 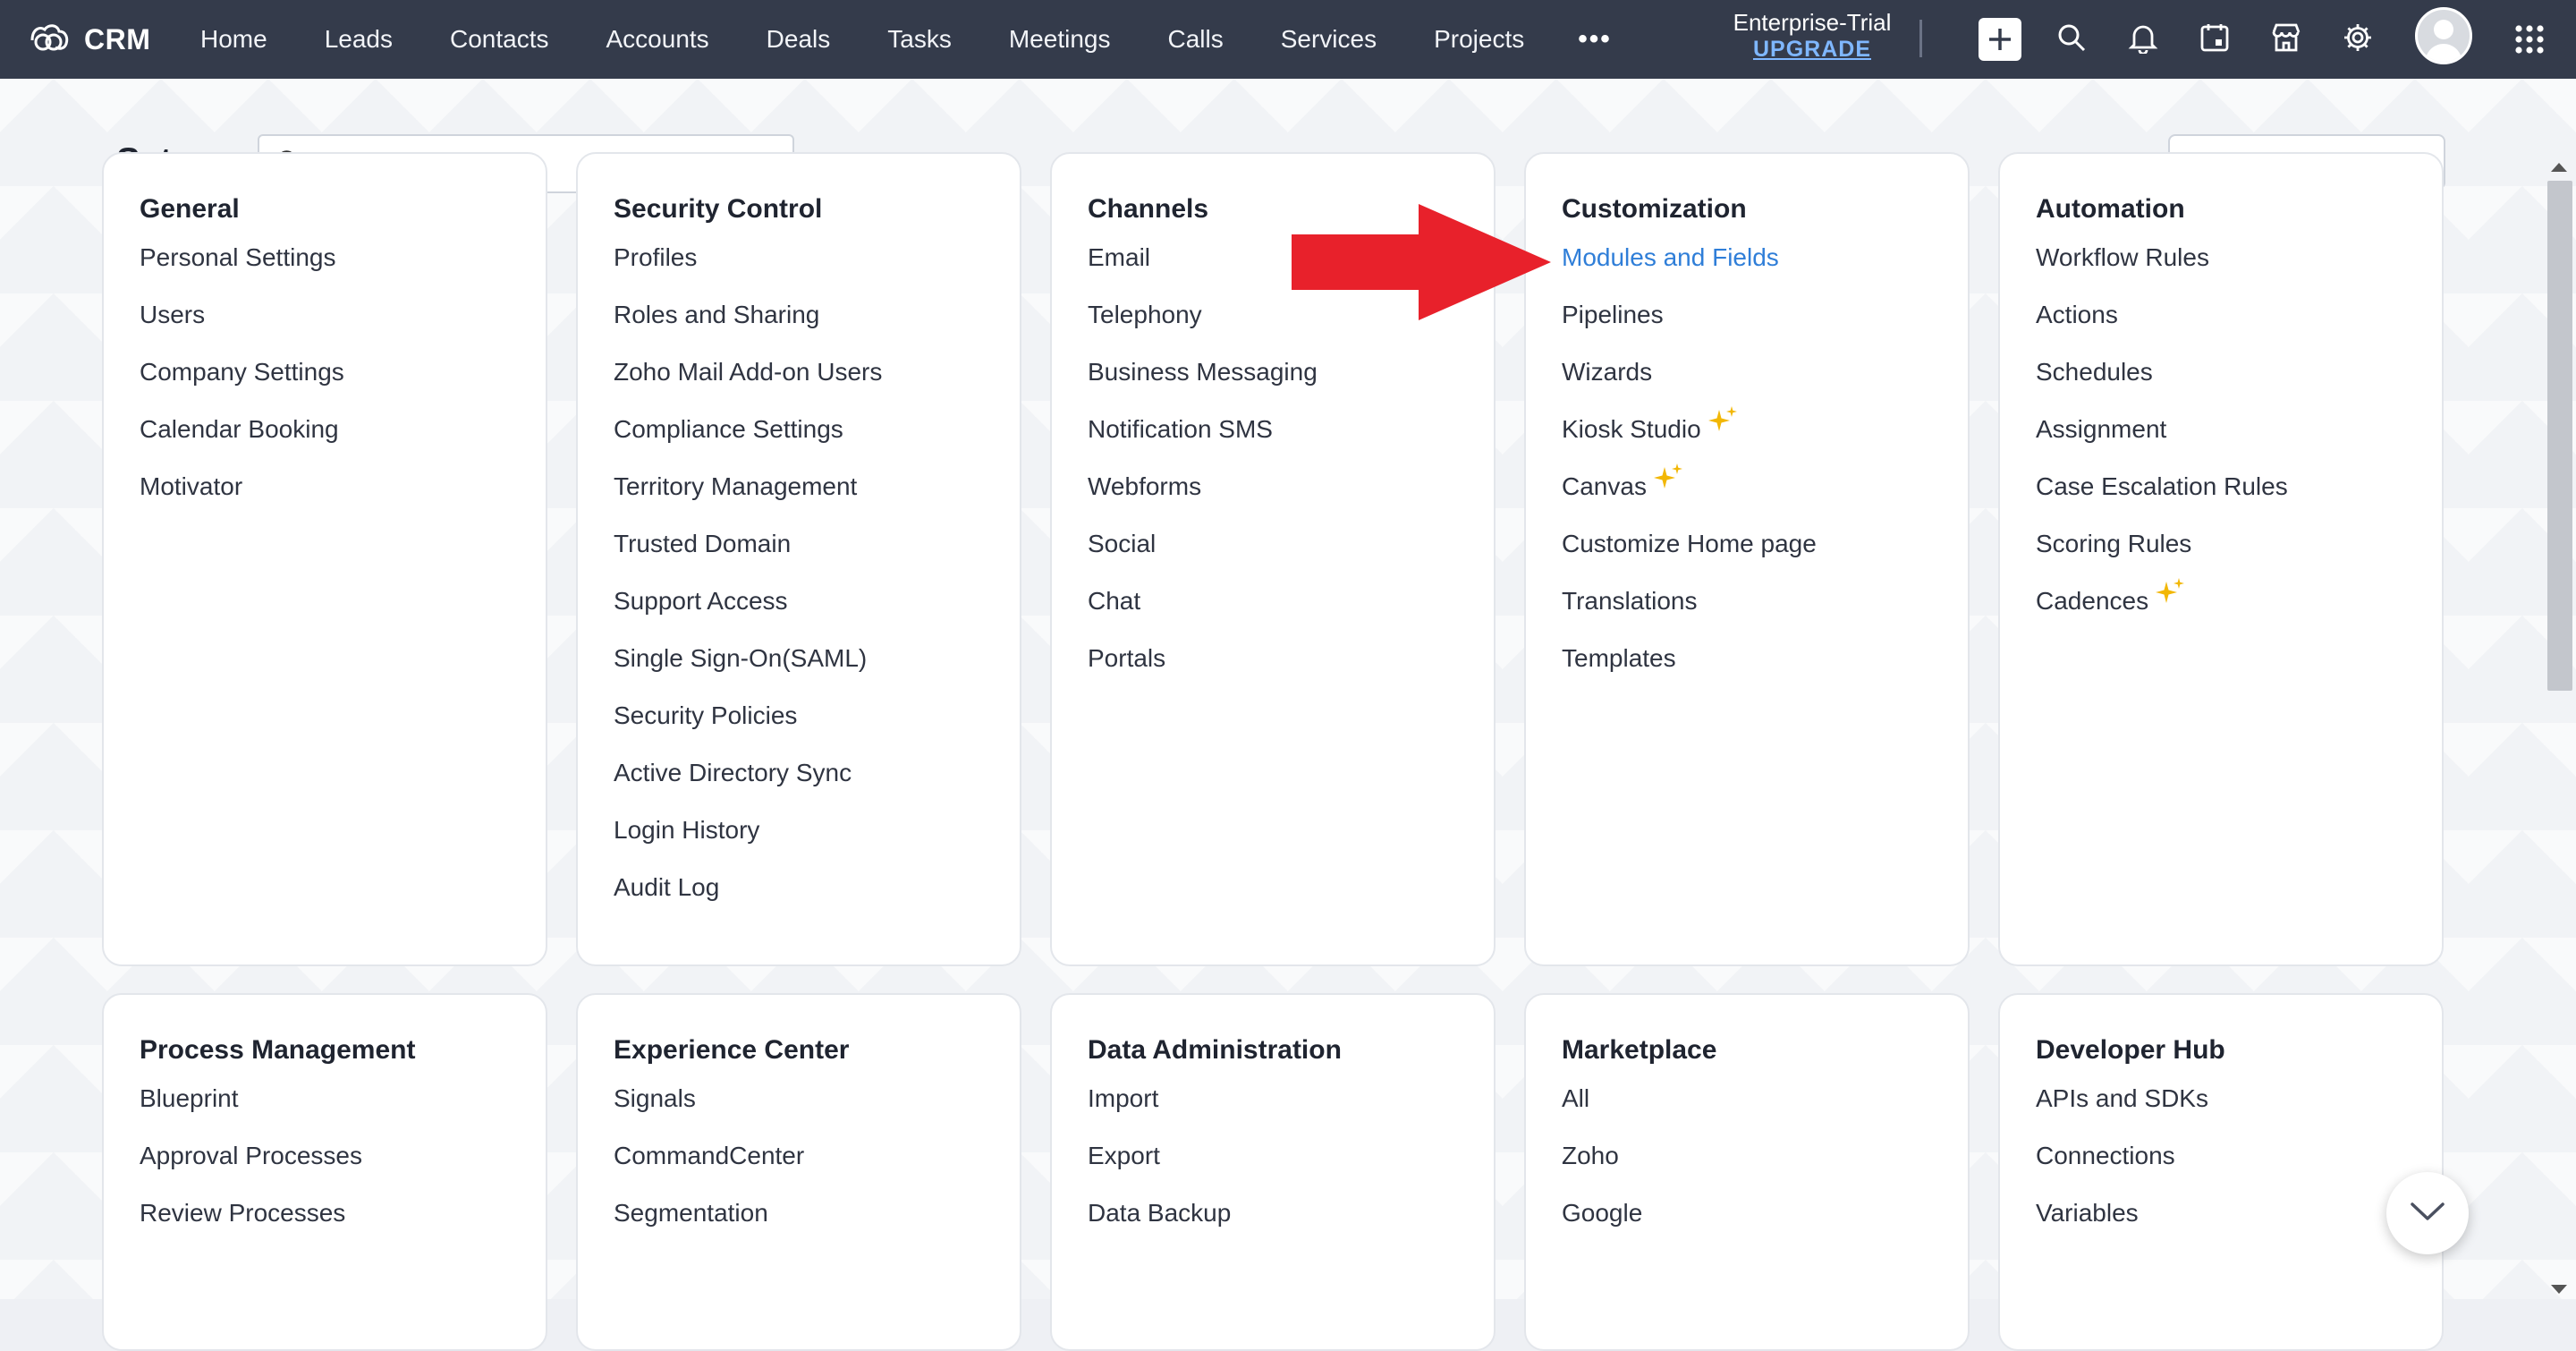 I want to click on card-title: Automation, so click(x=2110, y=209).